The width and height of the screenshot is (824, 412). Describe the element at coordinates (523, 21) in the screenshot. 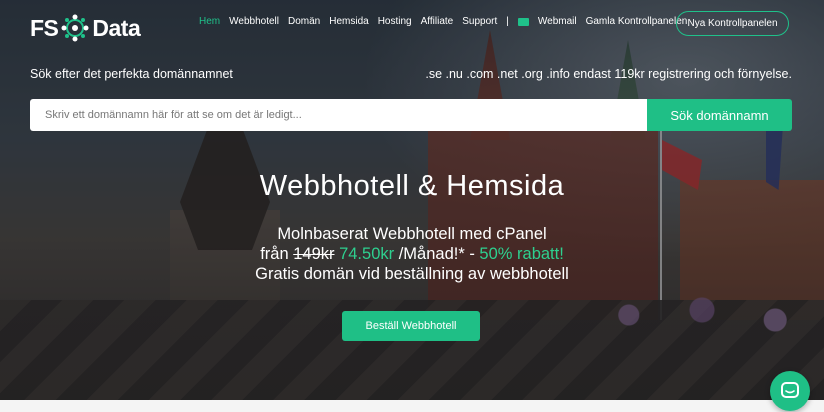

I see `envelope-icon` at that location.